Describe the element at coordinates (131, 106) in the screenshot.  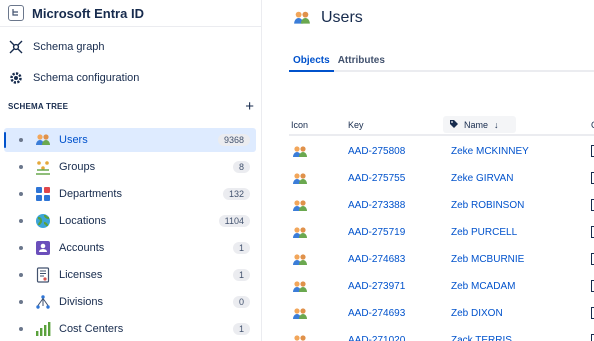
I see `schema-tree-header: SCHEMA TREE +` at that location.